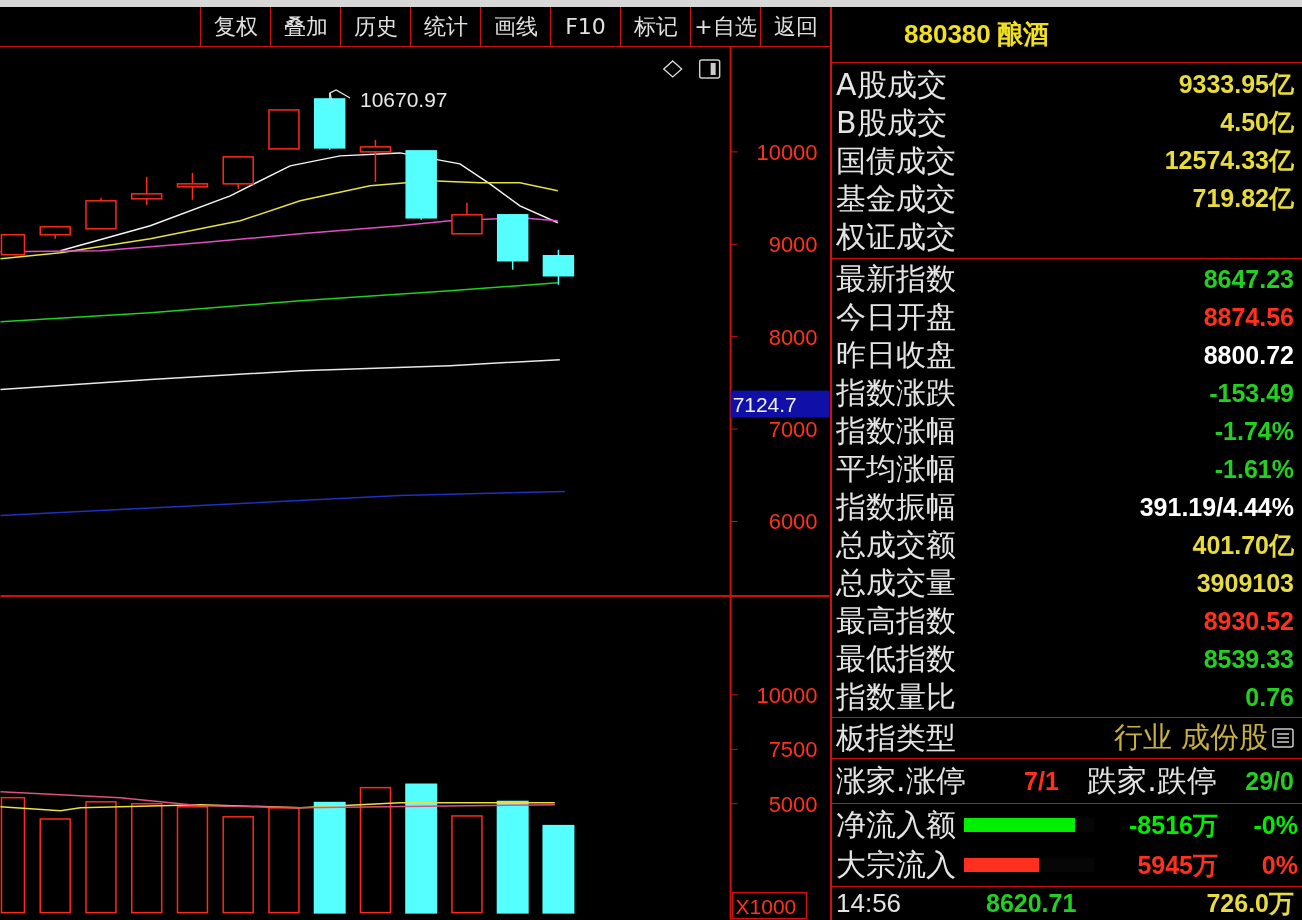 Image resolution: width=1302 pixels, height=920 pixels. What do you see at coordinates (896, 697) in the screenshot?
I see `stat-label: 指数量比` at bounding box center [896, 697].